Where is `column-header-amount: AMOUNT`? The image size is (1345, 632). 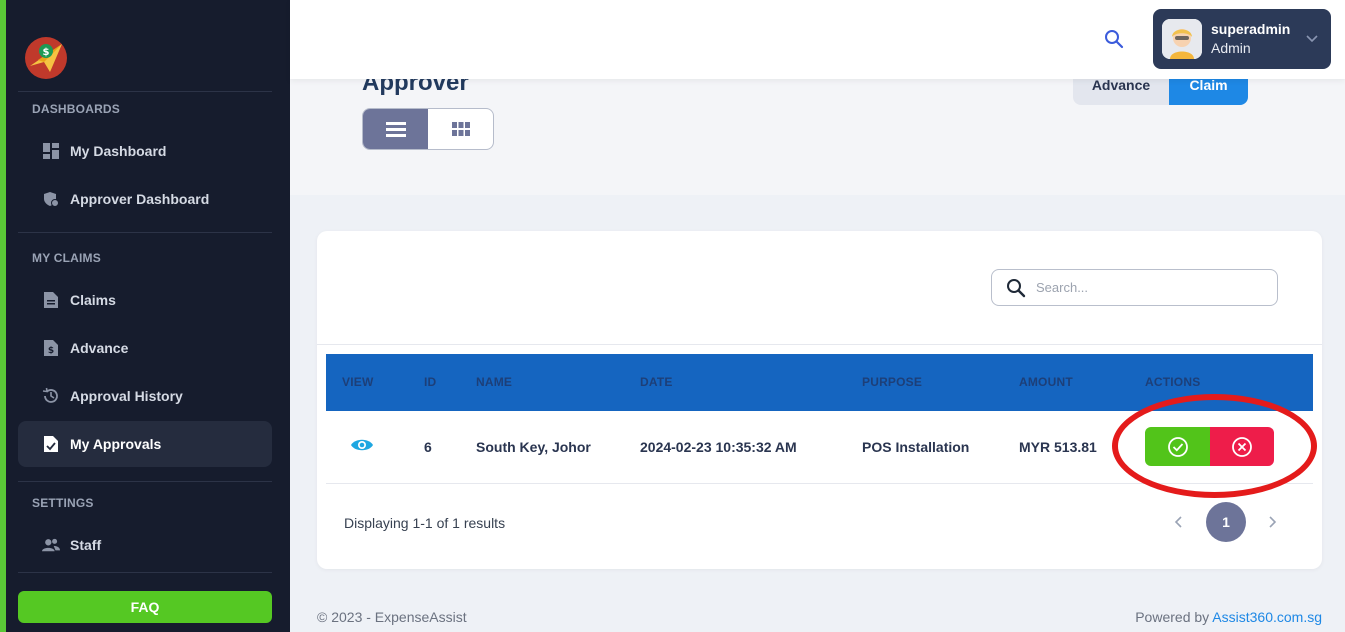 column-header-amount: AMOUNT is located at coordinates (1046, 382).